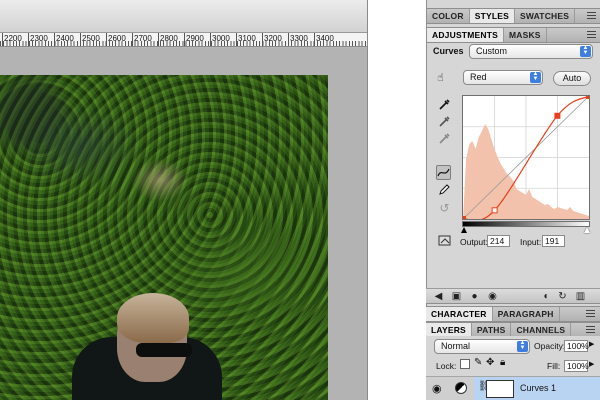 The width and height of the screenshot is (600, 400). Describe the element at coordinates (142, 39) in the screenshot. I see `ruler-label: 2700` at that location.